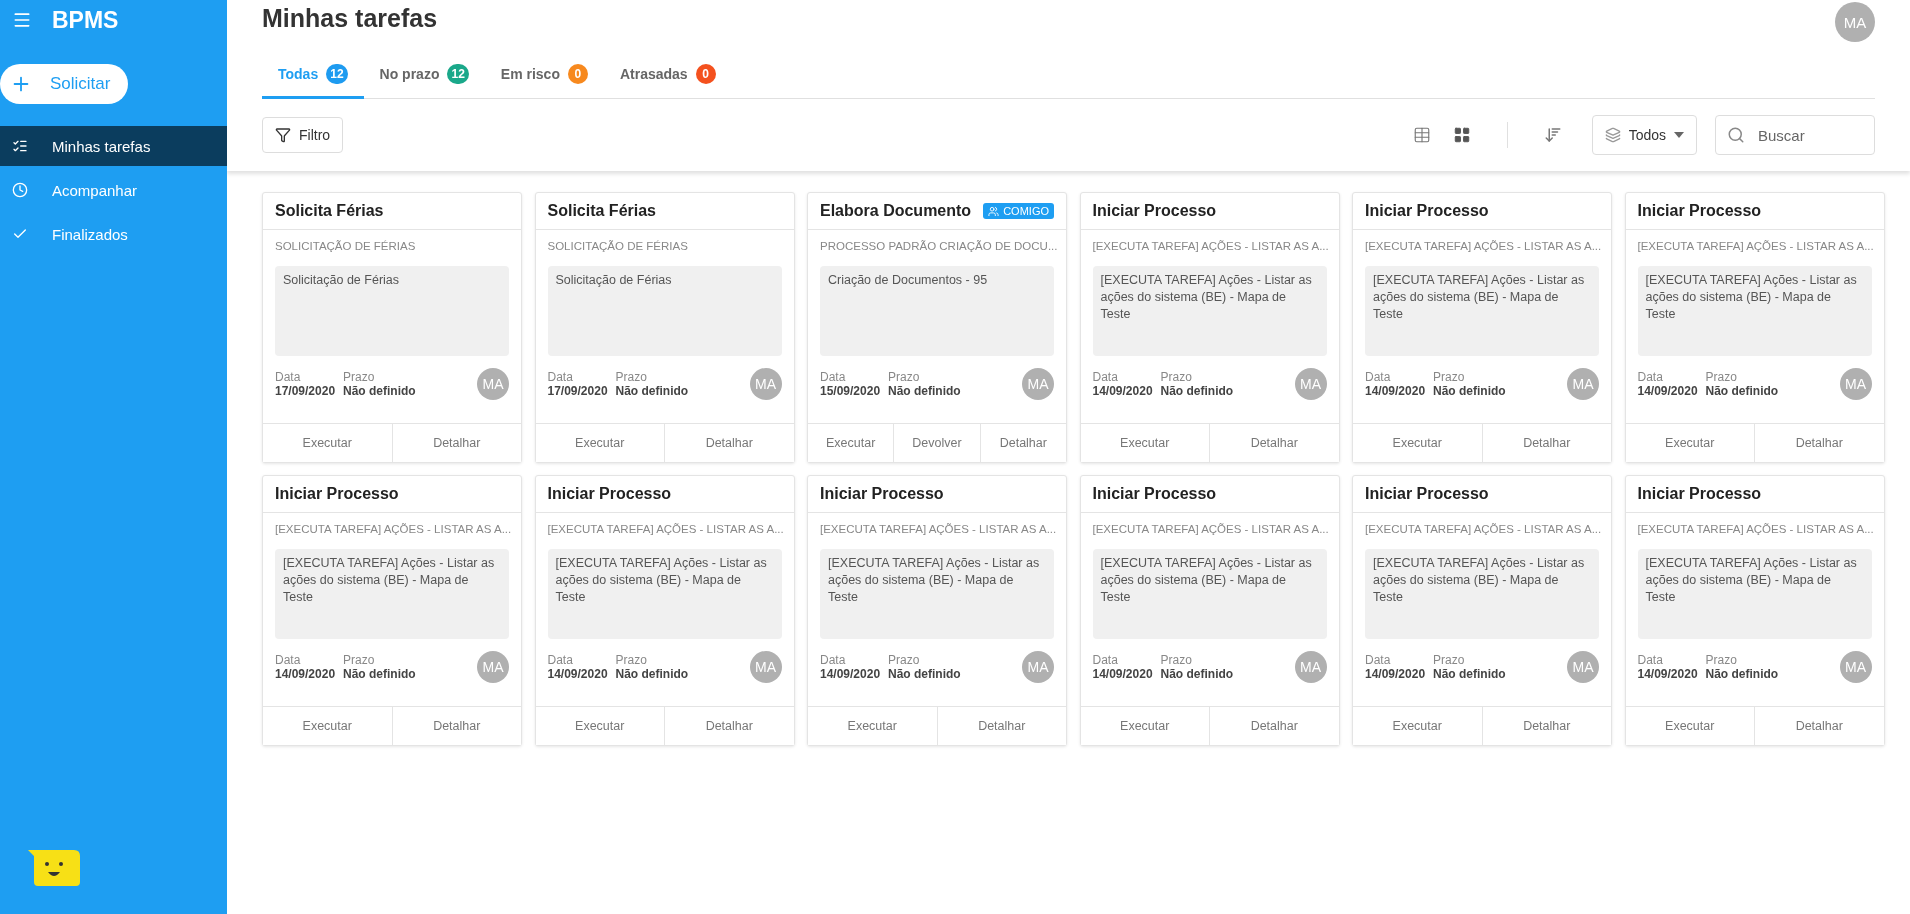 This screenshot has height=914, width=1910. Describe the element at coordinates (1461, 135) in the screenshot. I see `grid-icon` at that location.